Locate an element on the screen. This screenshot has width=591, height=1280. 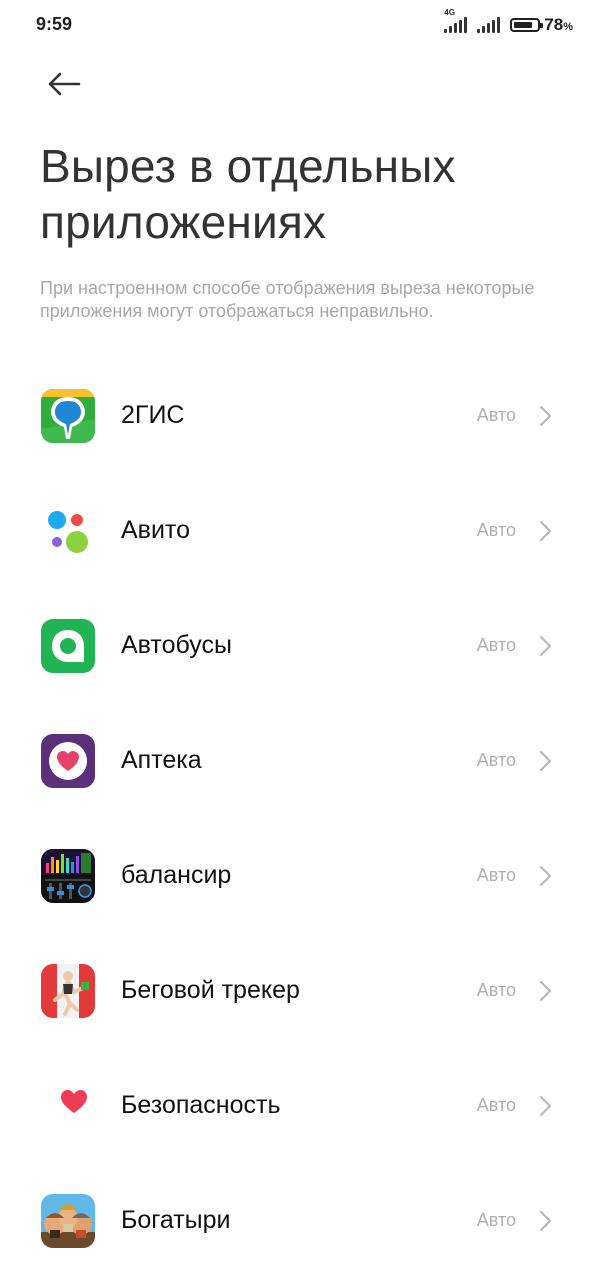
list-item: Авито Авто is located at coordinates (295, 530).